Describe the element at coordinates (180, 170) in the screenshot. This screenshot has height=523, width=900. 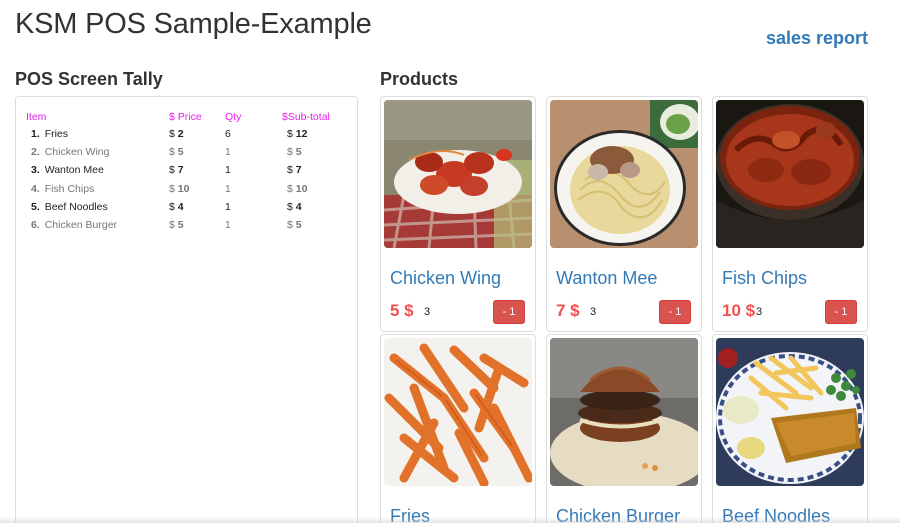
I see `row-price: 7` at that location.